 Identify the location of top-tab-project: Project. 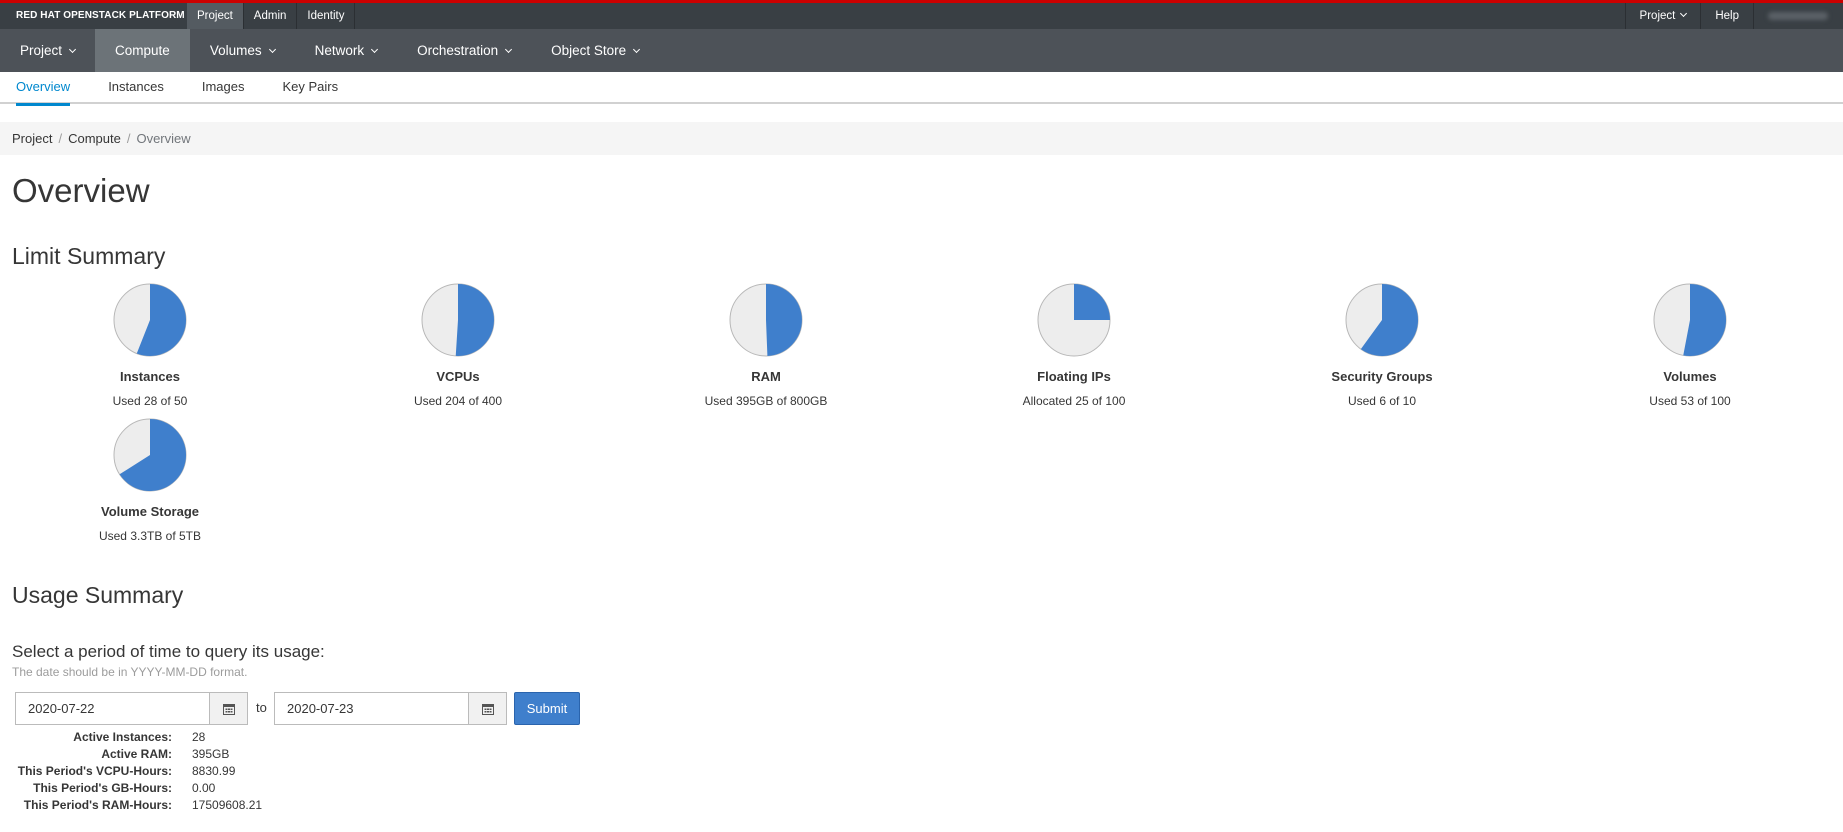
(215, 16).